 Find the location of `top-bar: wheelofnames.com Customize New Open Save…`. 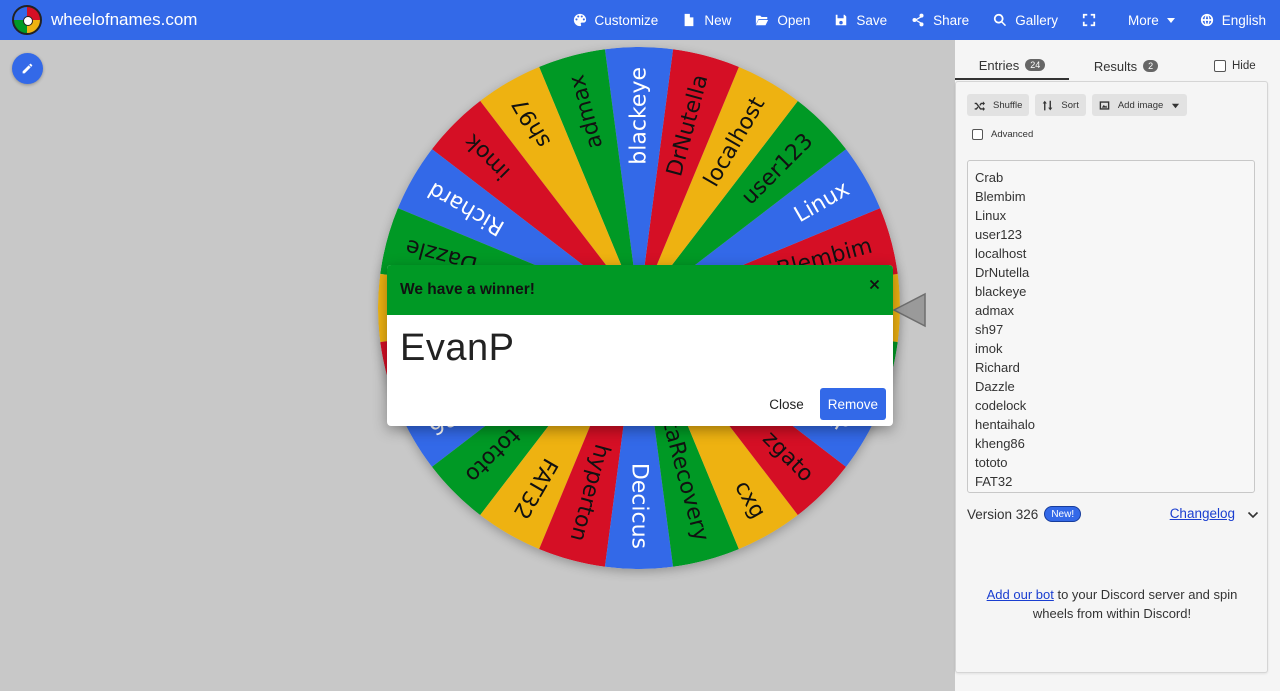

top-bar: wheelofnames.com Customize New Open Save… is located at coordinates (640, 20).